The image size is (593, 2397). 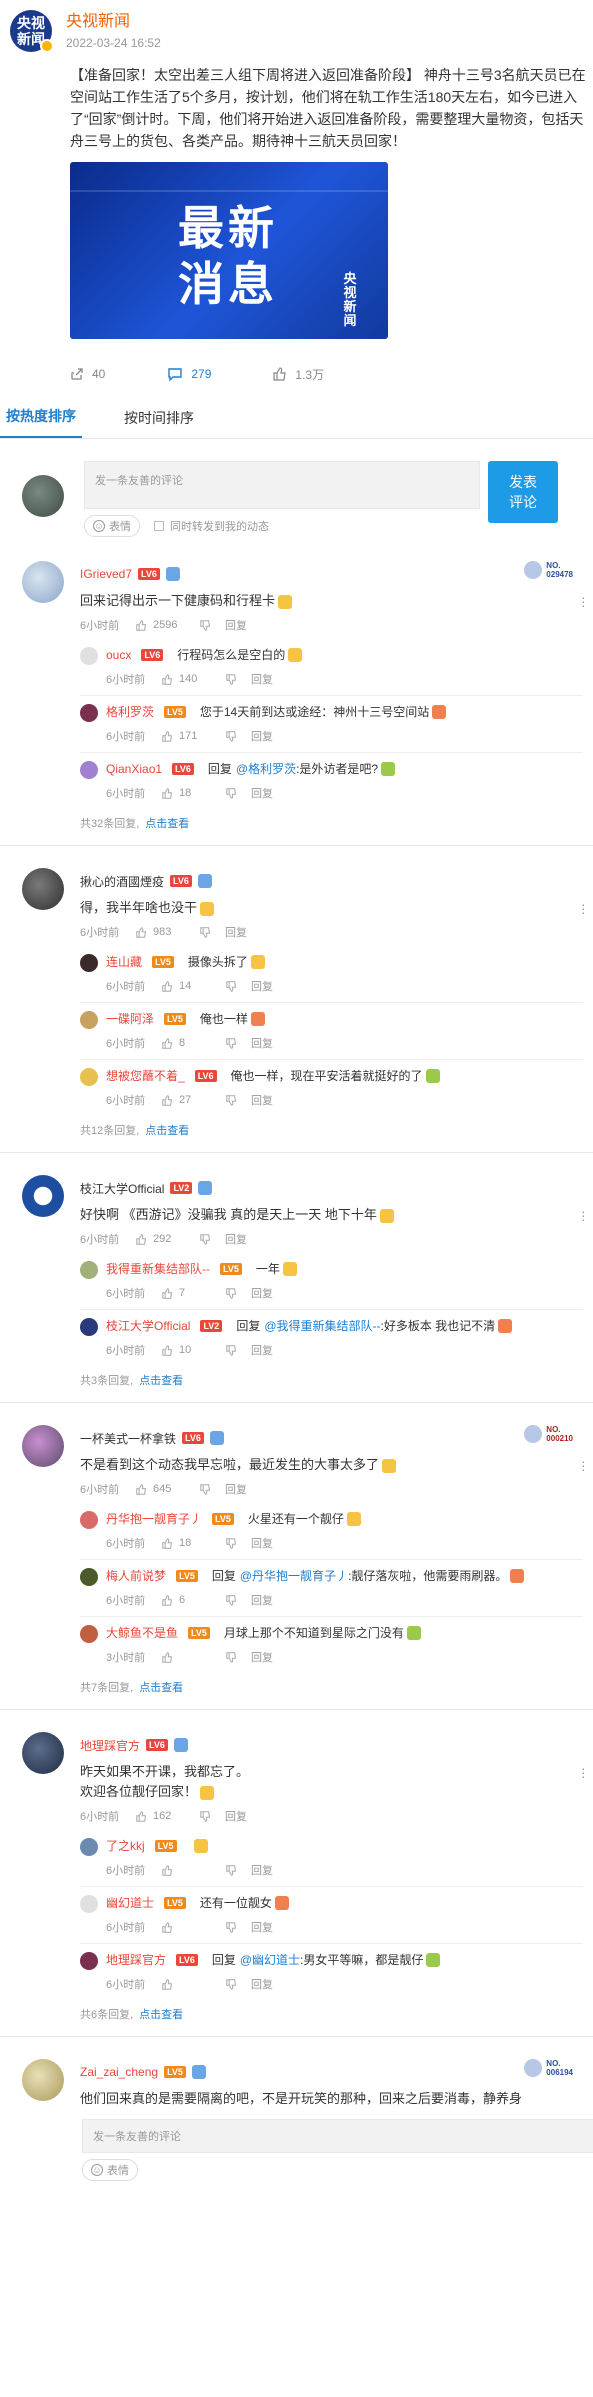 I want to click on send-comment-button: 发表 评论, so click(x=523, y=492).